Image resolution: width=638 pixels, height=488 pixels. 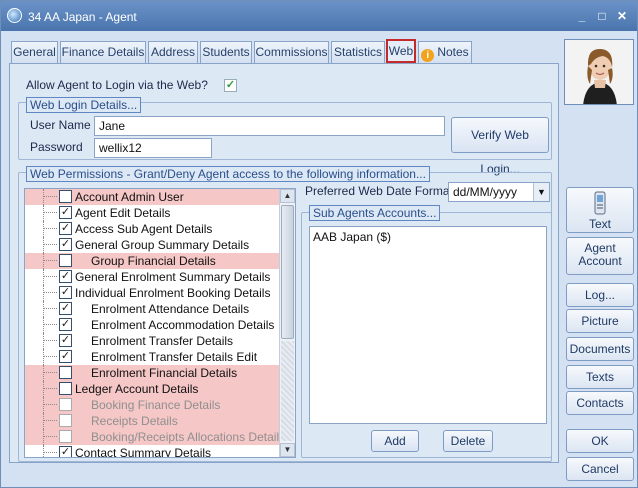 What do you see at coordinates (82, 17) in the screenshot?
I see `window-title: 34 AA Japan - Agent` at bounding box center [82, 17].